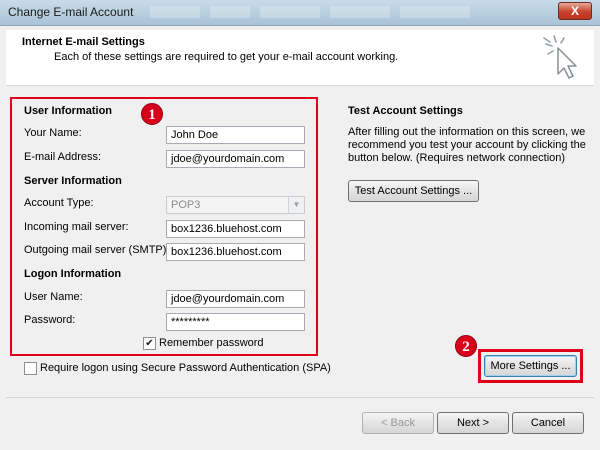 The image size is (600, 450). Describe the element at coordinates (405, 111) in the screenshot. I see `test-account-settings-heading: Test Account Settings` at that location.